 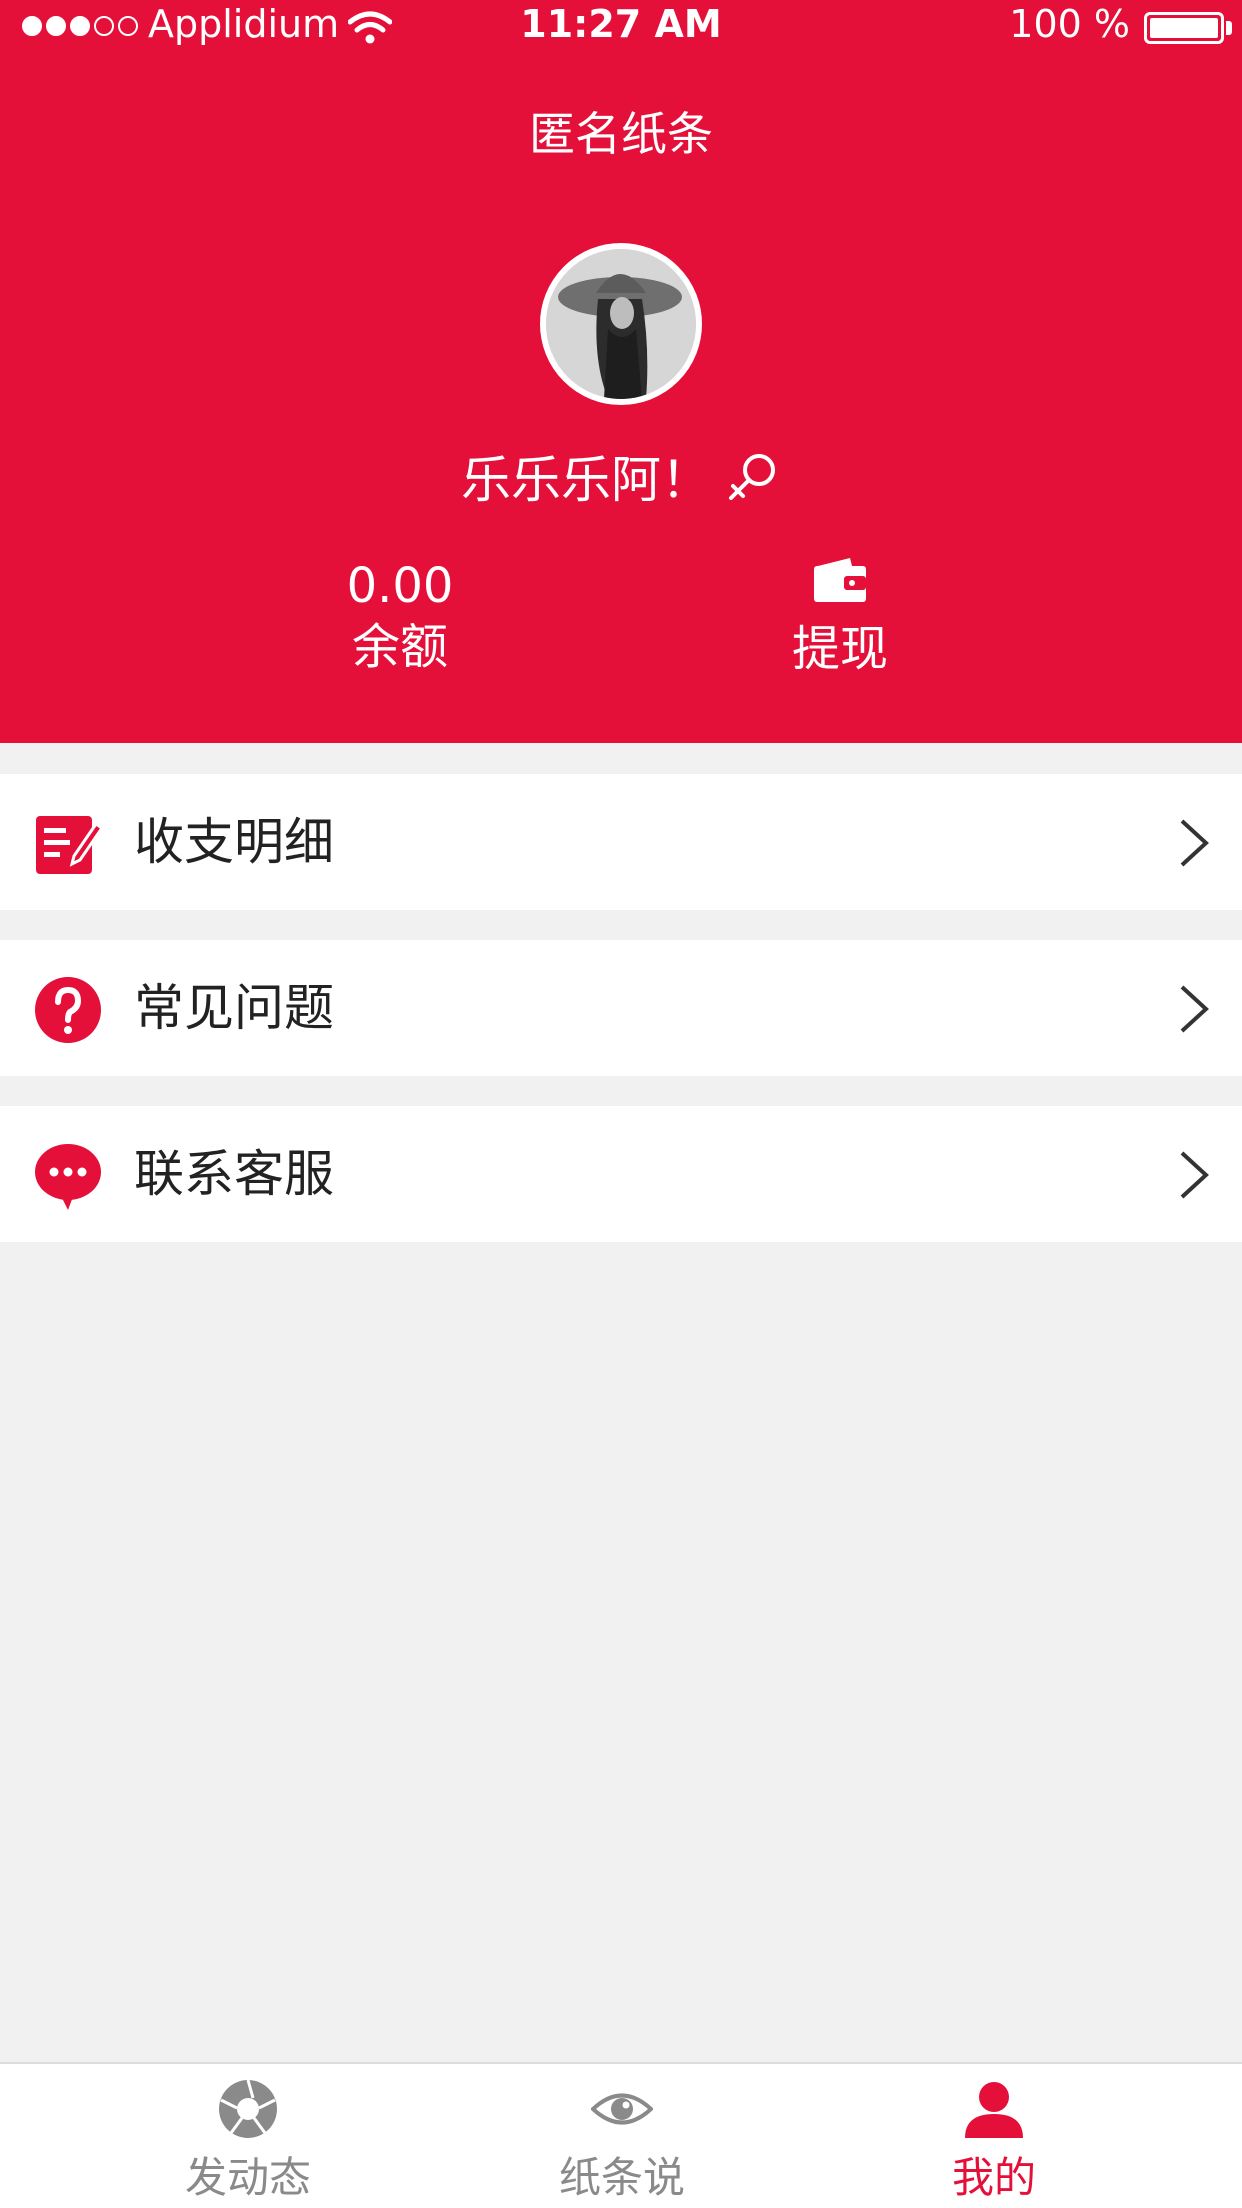 I want to click on withdraw-label: 提现, so click(x=839, y=649).